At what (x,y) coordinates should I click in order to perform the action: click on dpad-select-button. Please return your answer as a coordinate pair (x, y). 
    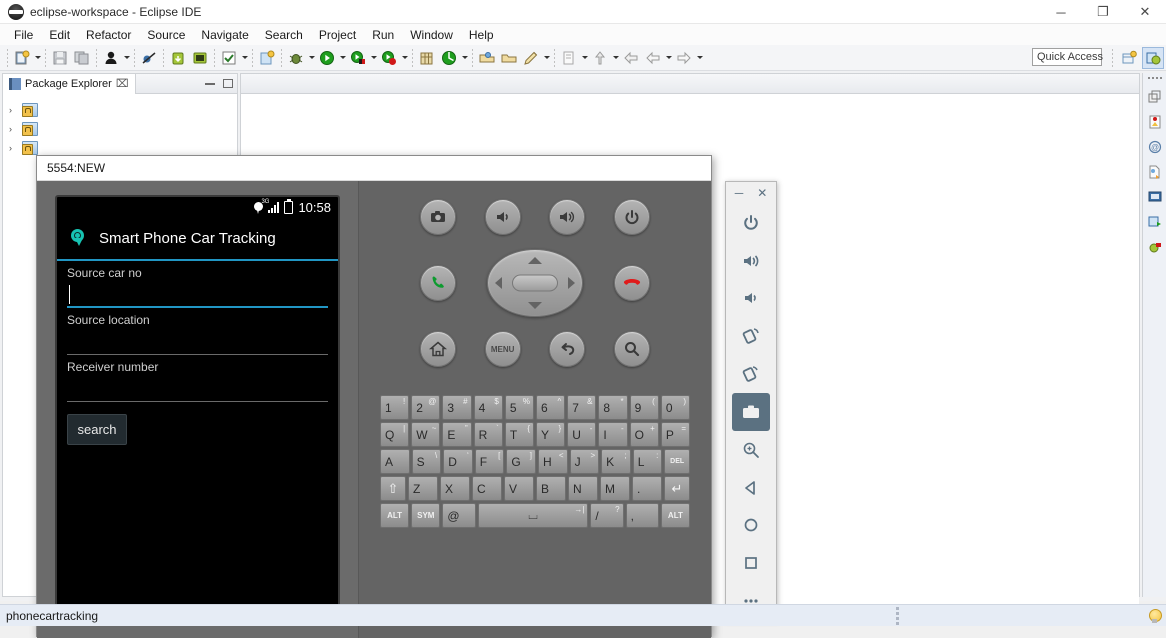
    Looking at the image, I should click on (535, 283).